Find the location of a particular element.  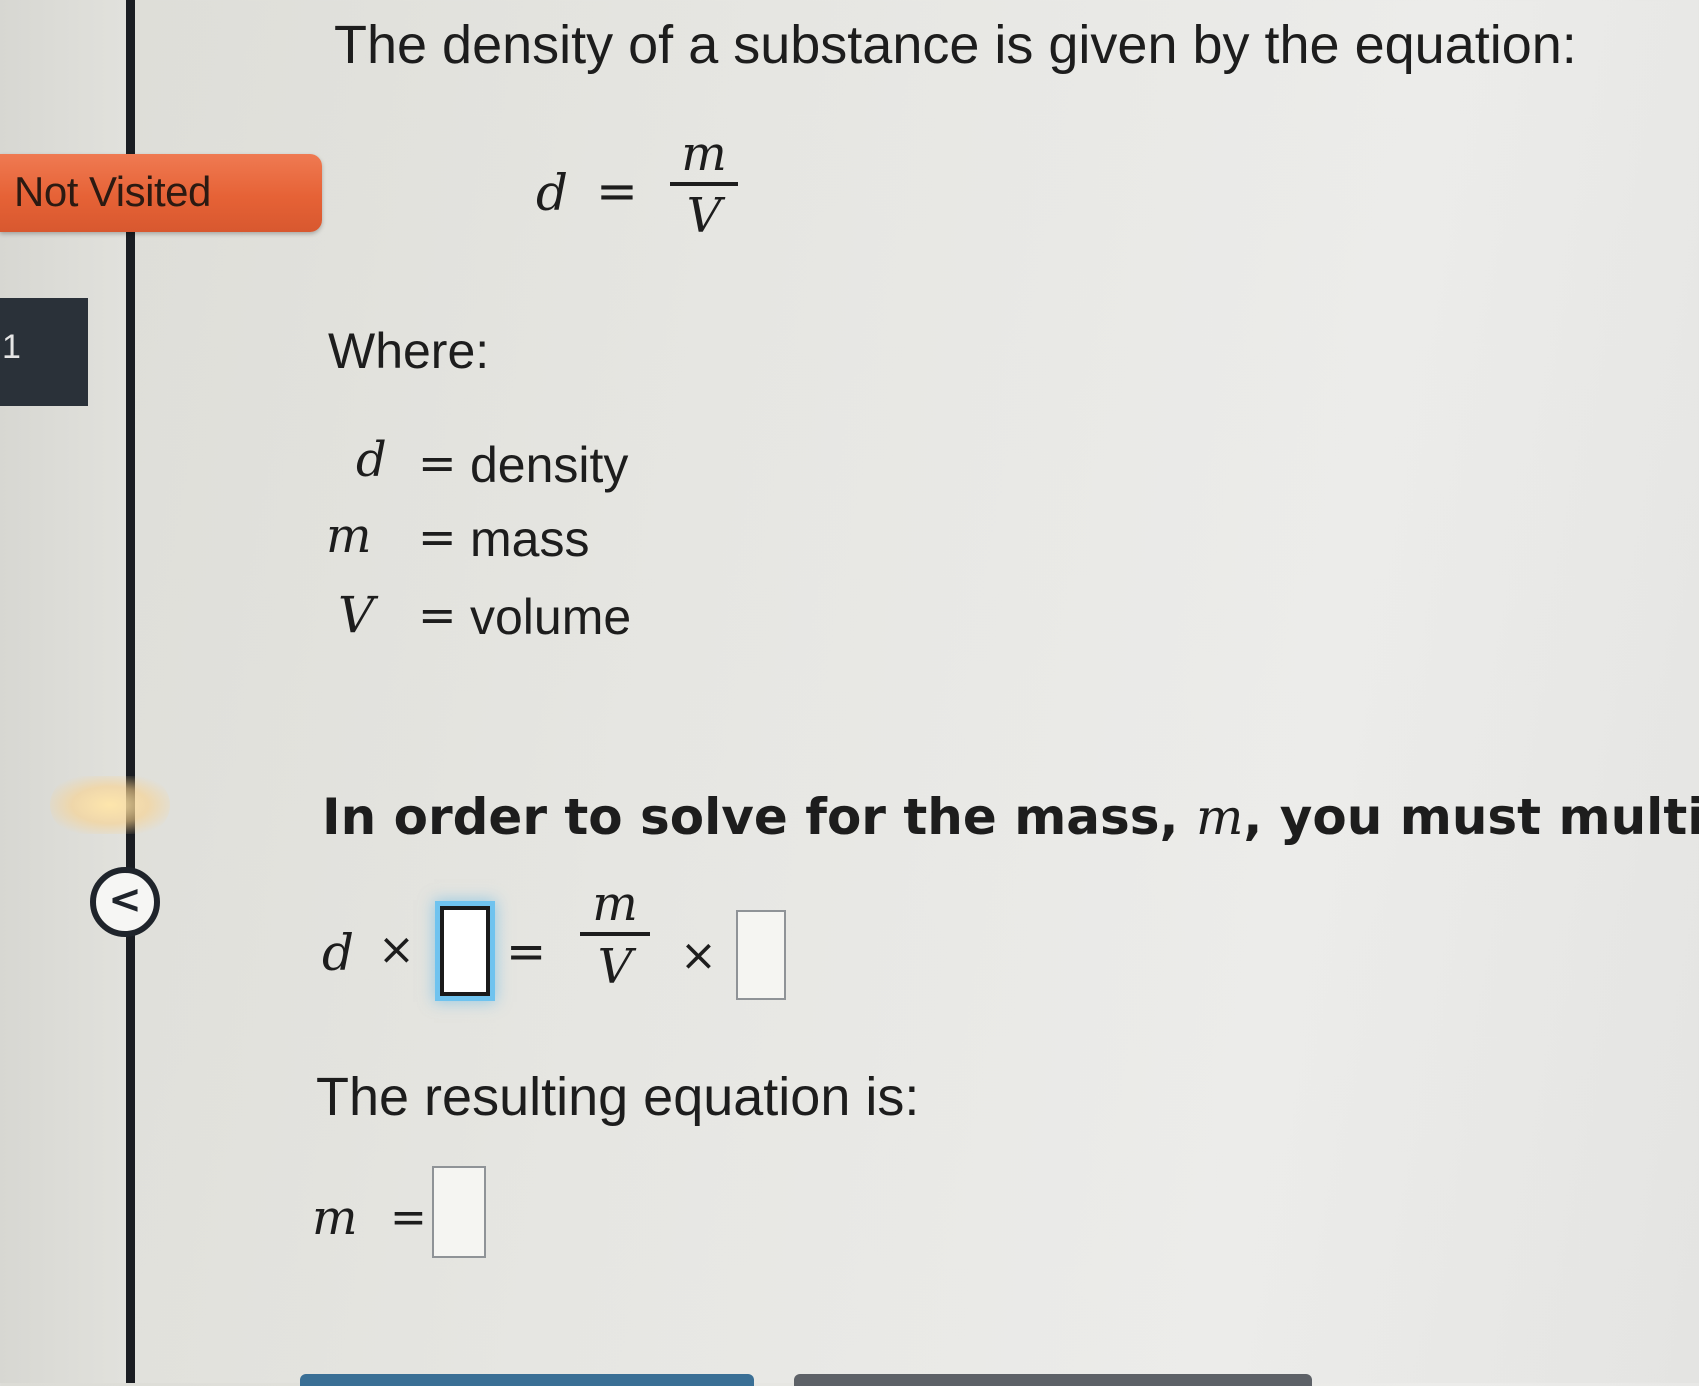

work-fraction: m V is located at coordinates (615, 937).